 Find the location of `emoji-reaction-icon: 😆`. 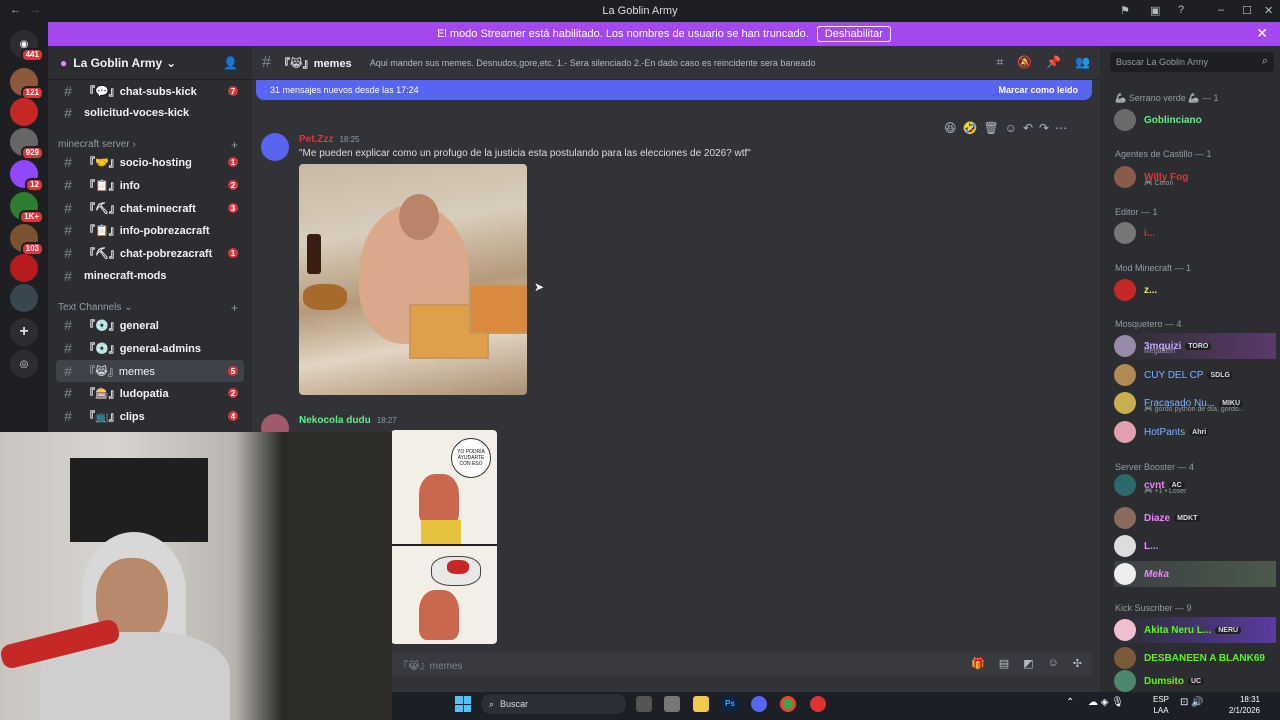

emoji-reaction-icon: 😆 is located at coordinates (950, 131).